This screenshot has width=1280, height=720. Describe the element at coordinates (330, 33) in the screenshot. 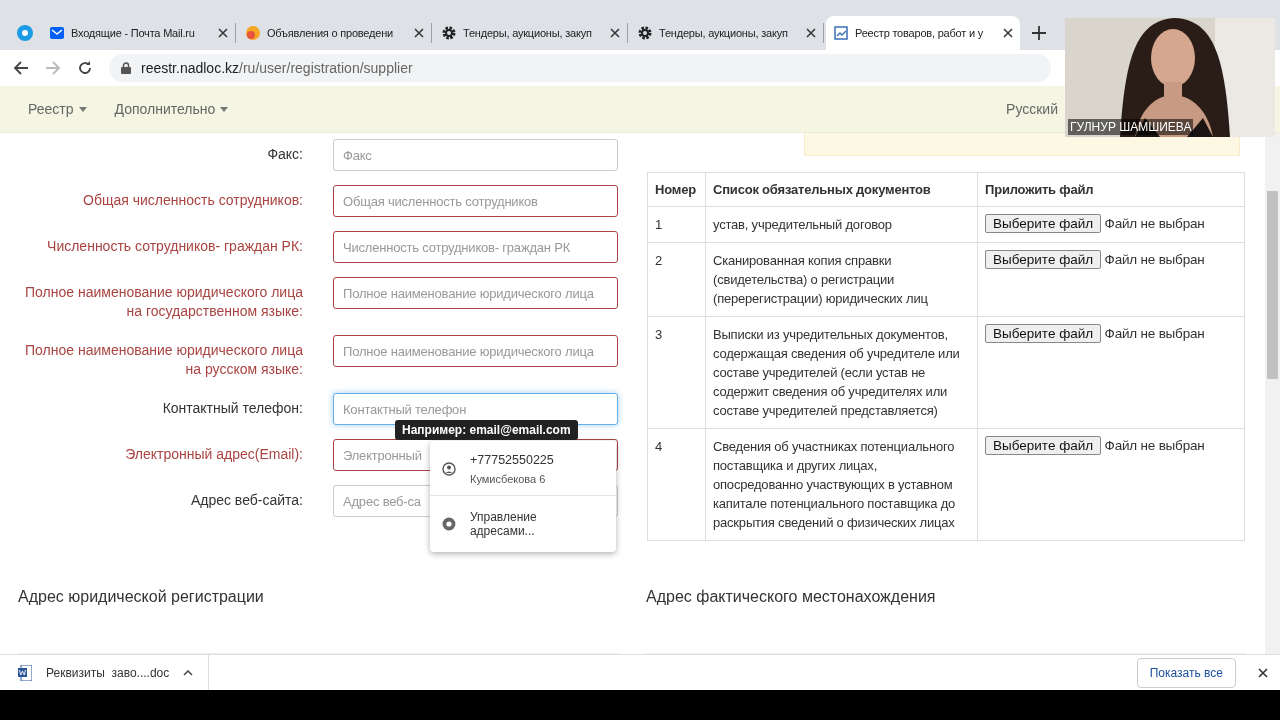

I see `tab-title: Объявления о проведени` at that location.